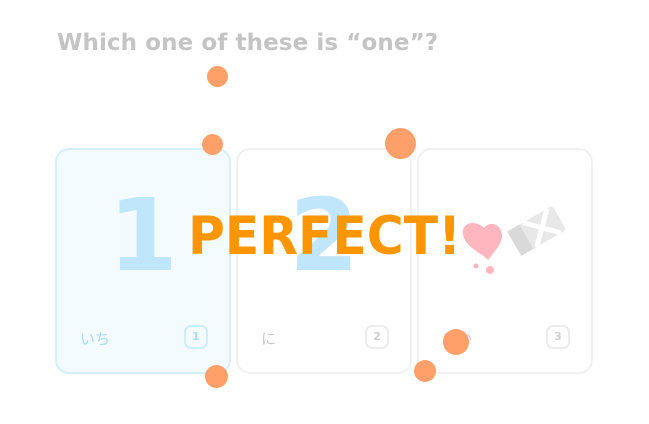 The height and width of the screenshot is (424, 649). Describe the element at coordinates (248, 43) in the screenshot. I see `question-prompt: Which one of these is “one”?` at that location.